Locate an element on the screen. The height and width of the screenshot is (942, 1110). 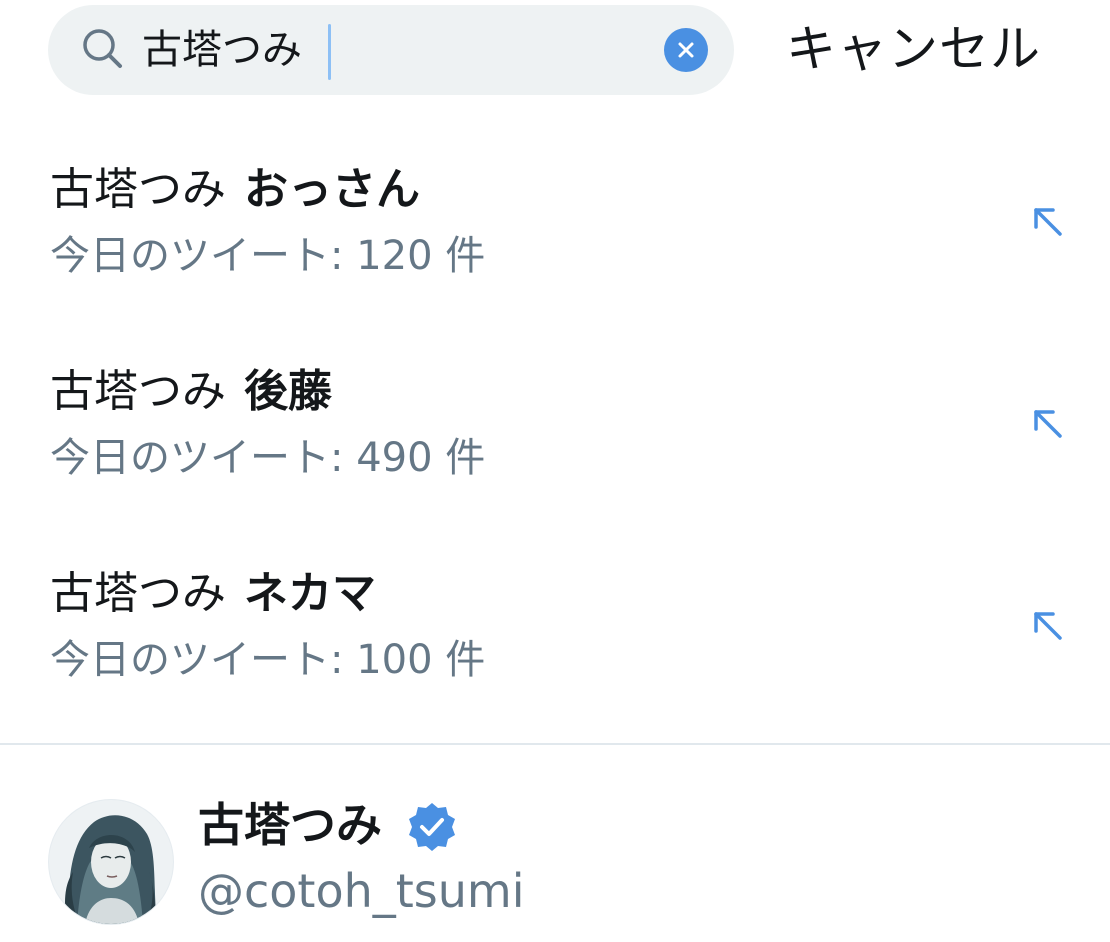
suggestion-term: 後藤 is located at coordinates (288, 391).